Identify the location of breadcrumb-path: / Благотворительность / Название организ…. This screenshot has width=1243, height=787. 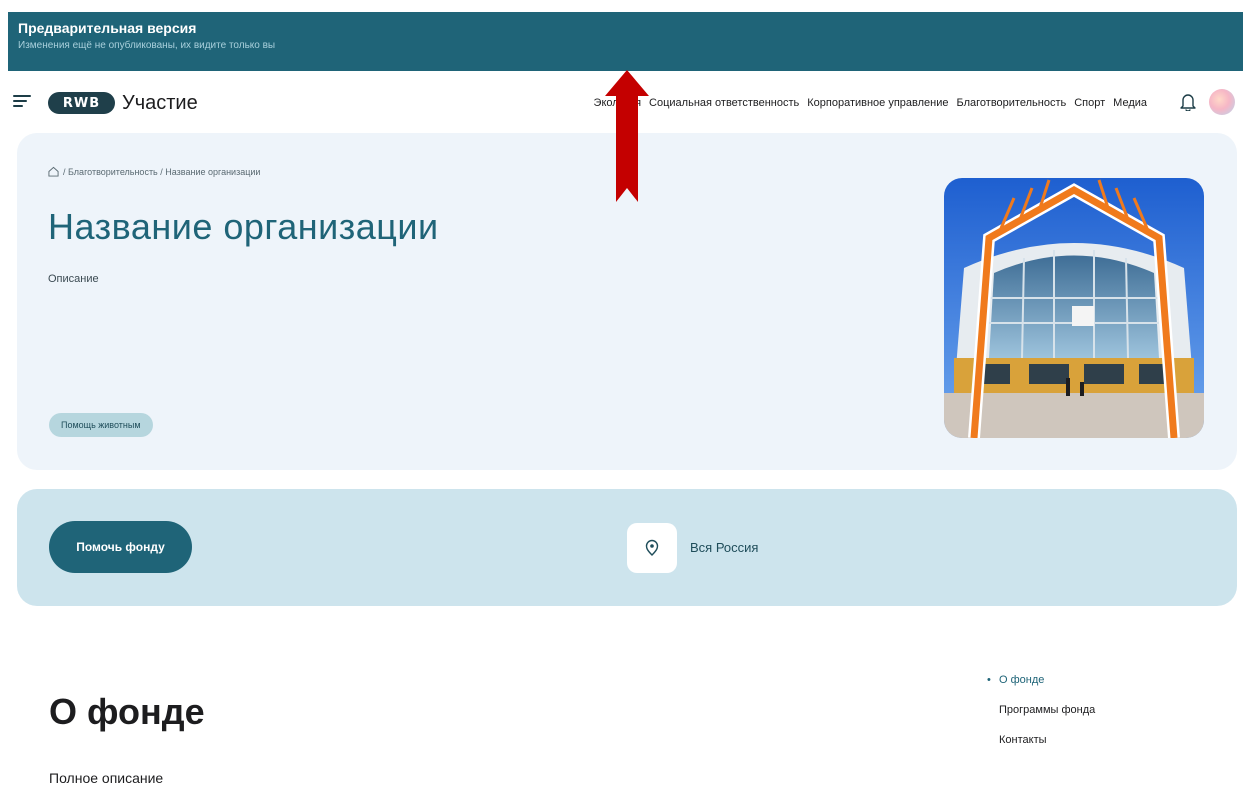
(161, 172).